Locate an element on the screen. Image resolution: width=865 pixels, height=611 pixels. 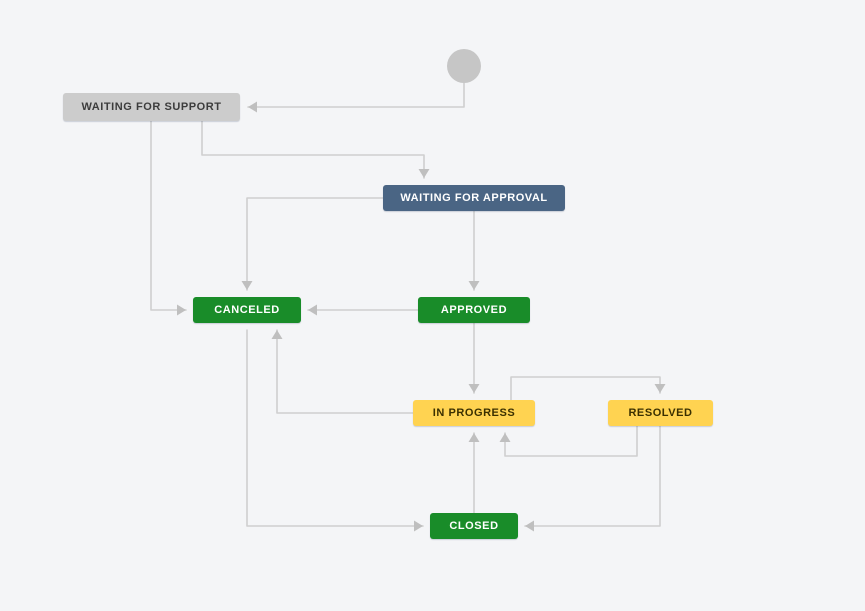
status-node-label: RESOLVED is located at coordinates (660, 413).